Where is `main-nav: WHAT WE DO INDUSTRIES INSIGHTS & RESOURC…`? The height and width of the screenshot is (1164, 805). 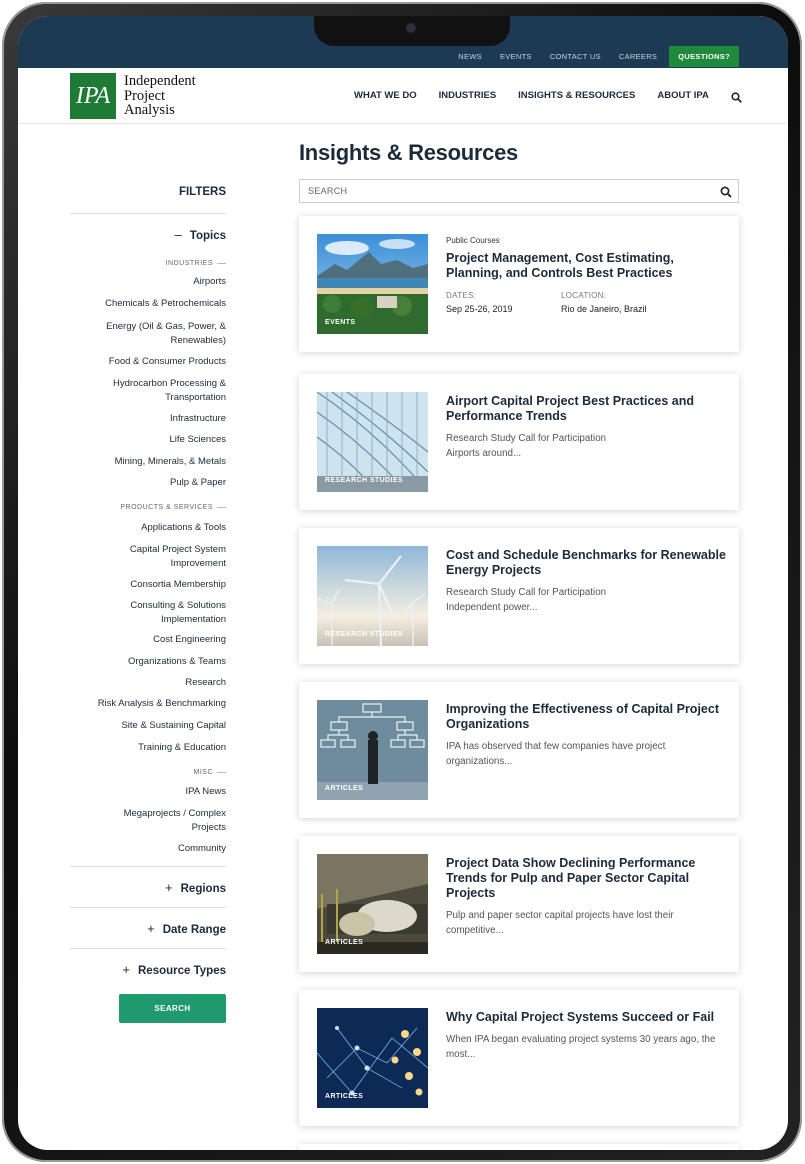 main-nav: WHAT WE DO INDUSTRIES INSIGHTS & RESOURC… is located at coordinates (548, 96).